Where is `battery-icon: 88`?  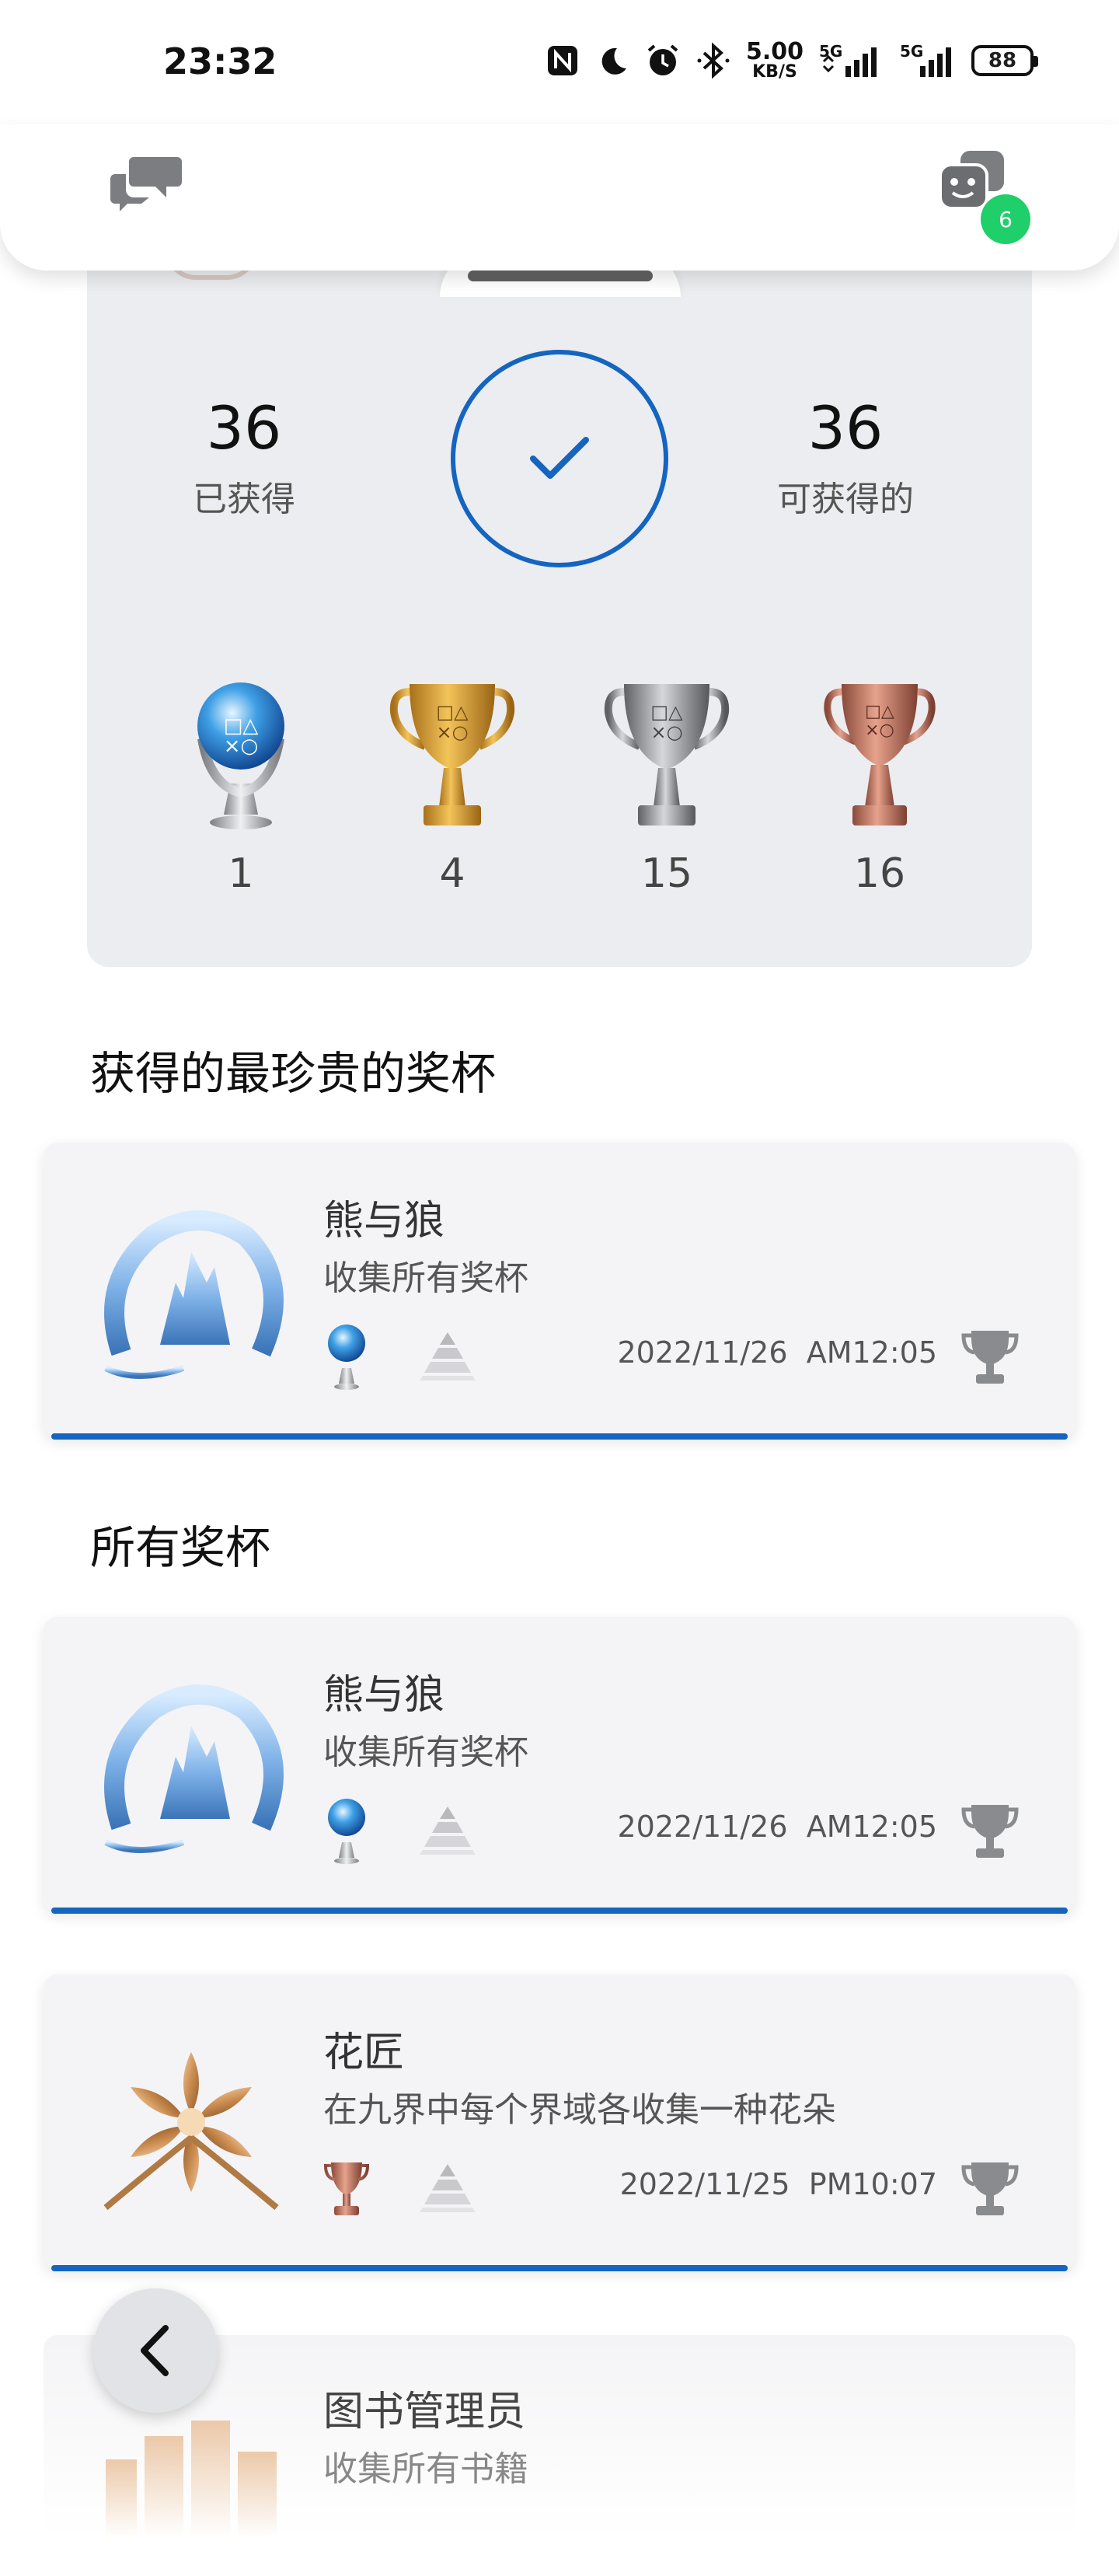
battery-icon: 88 is located at coordinates (1004, 61).